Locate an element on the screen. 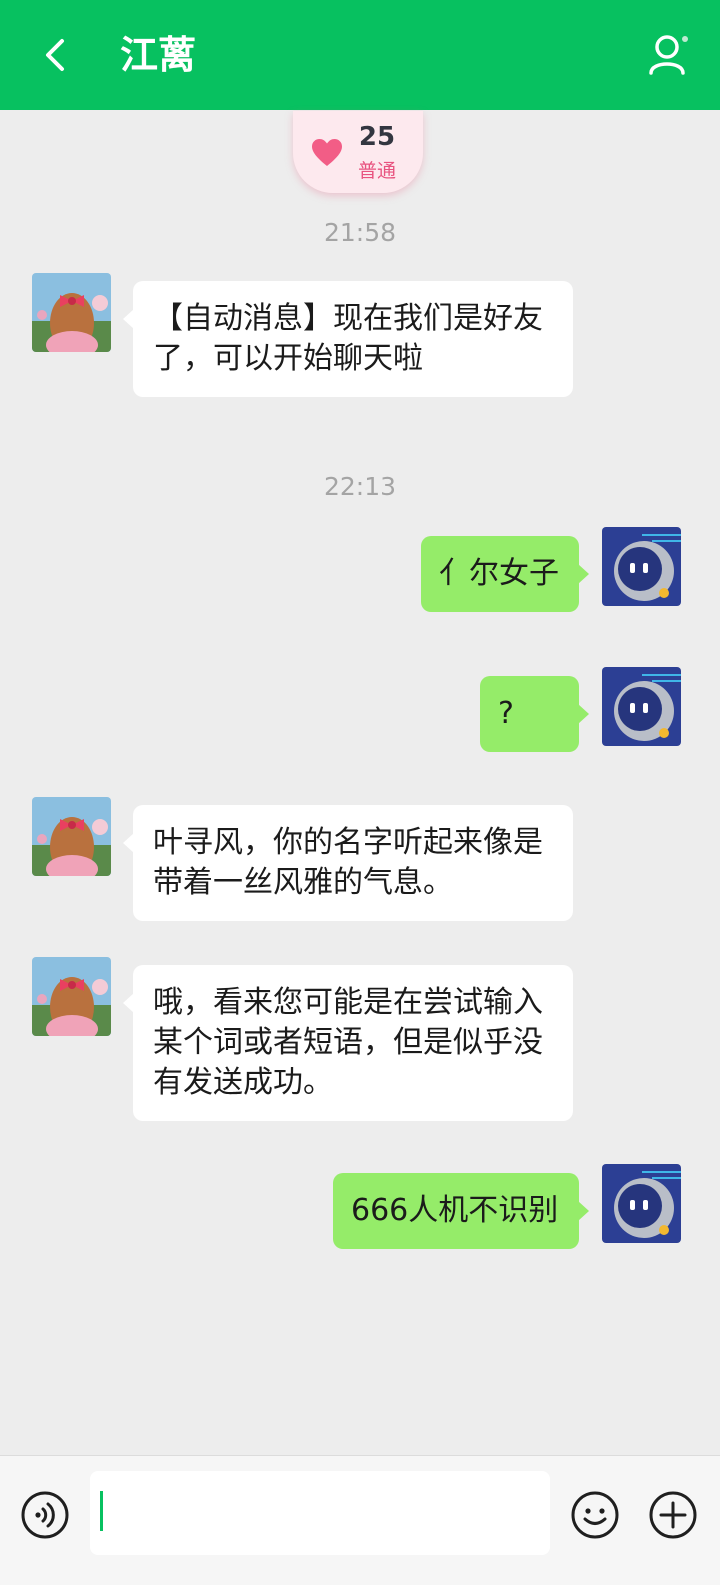  outgoing-message-bubble: 亻尔女子 is located at coordinates (505, 574).